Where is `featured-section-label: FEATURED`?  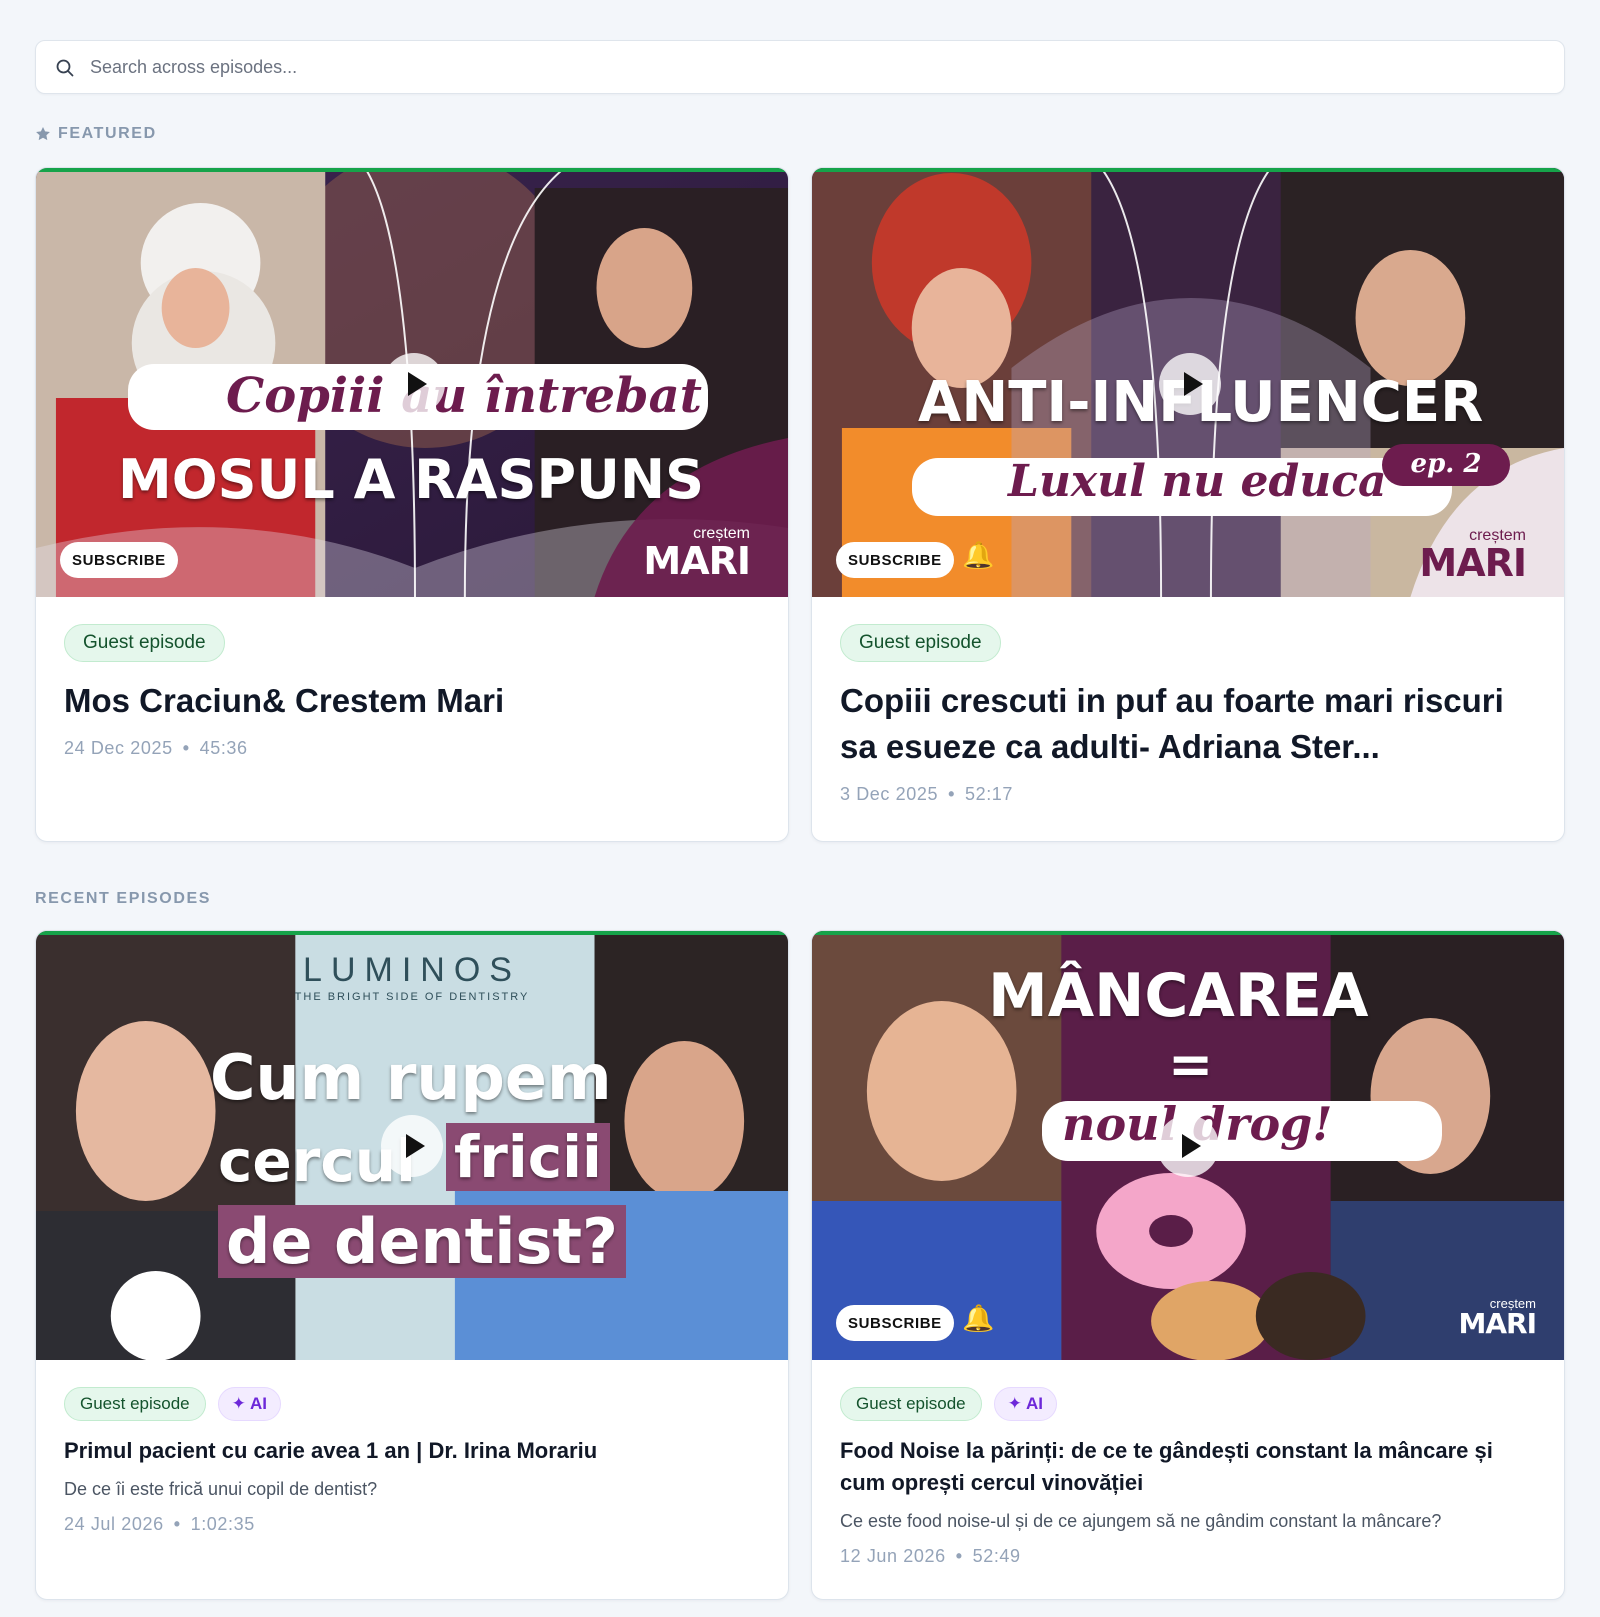
featured-section-label: FEATURED is located at coordinates (96, 134).